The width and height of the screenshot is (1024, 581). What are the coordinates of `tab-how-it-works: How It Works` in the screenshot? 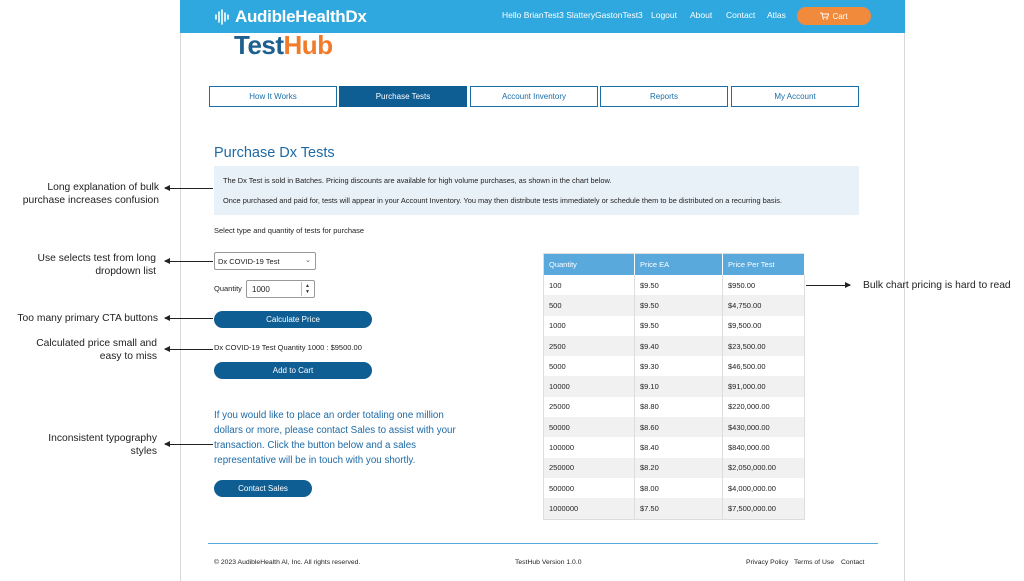 It's located at (273, 96).